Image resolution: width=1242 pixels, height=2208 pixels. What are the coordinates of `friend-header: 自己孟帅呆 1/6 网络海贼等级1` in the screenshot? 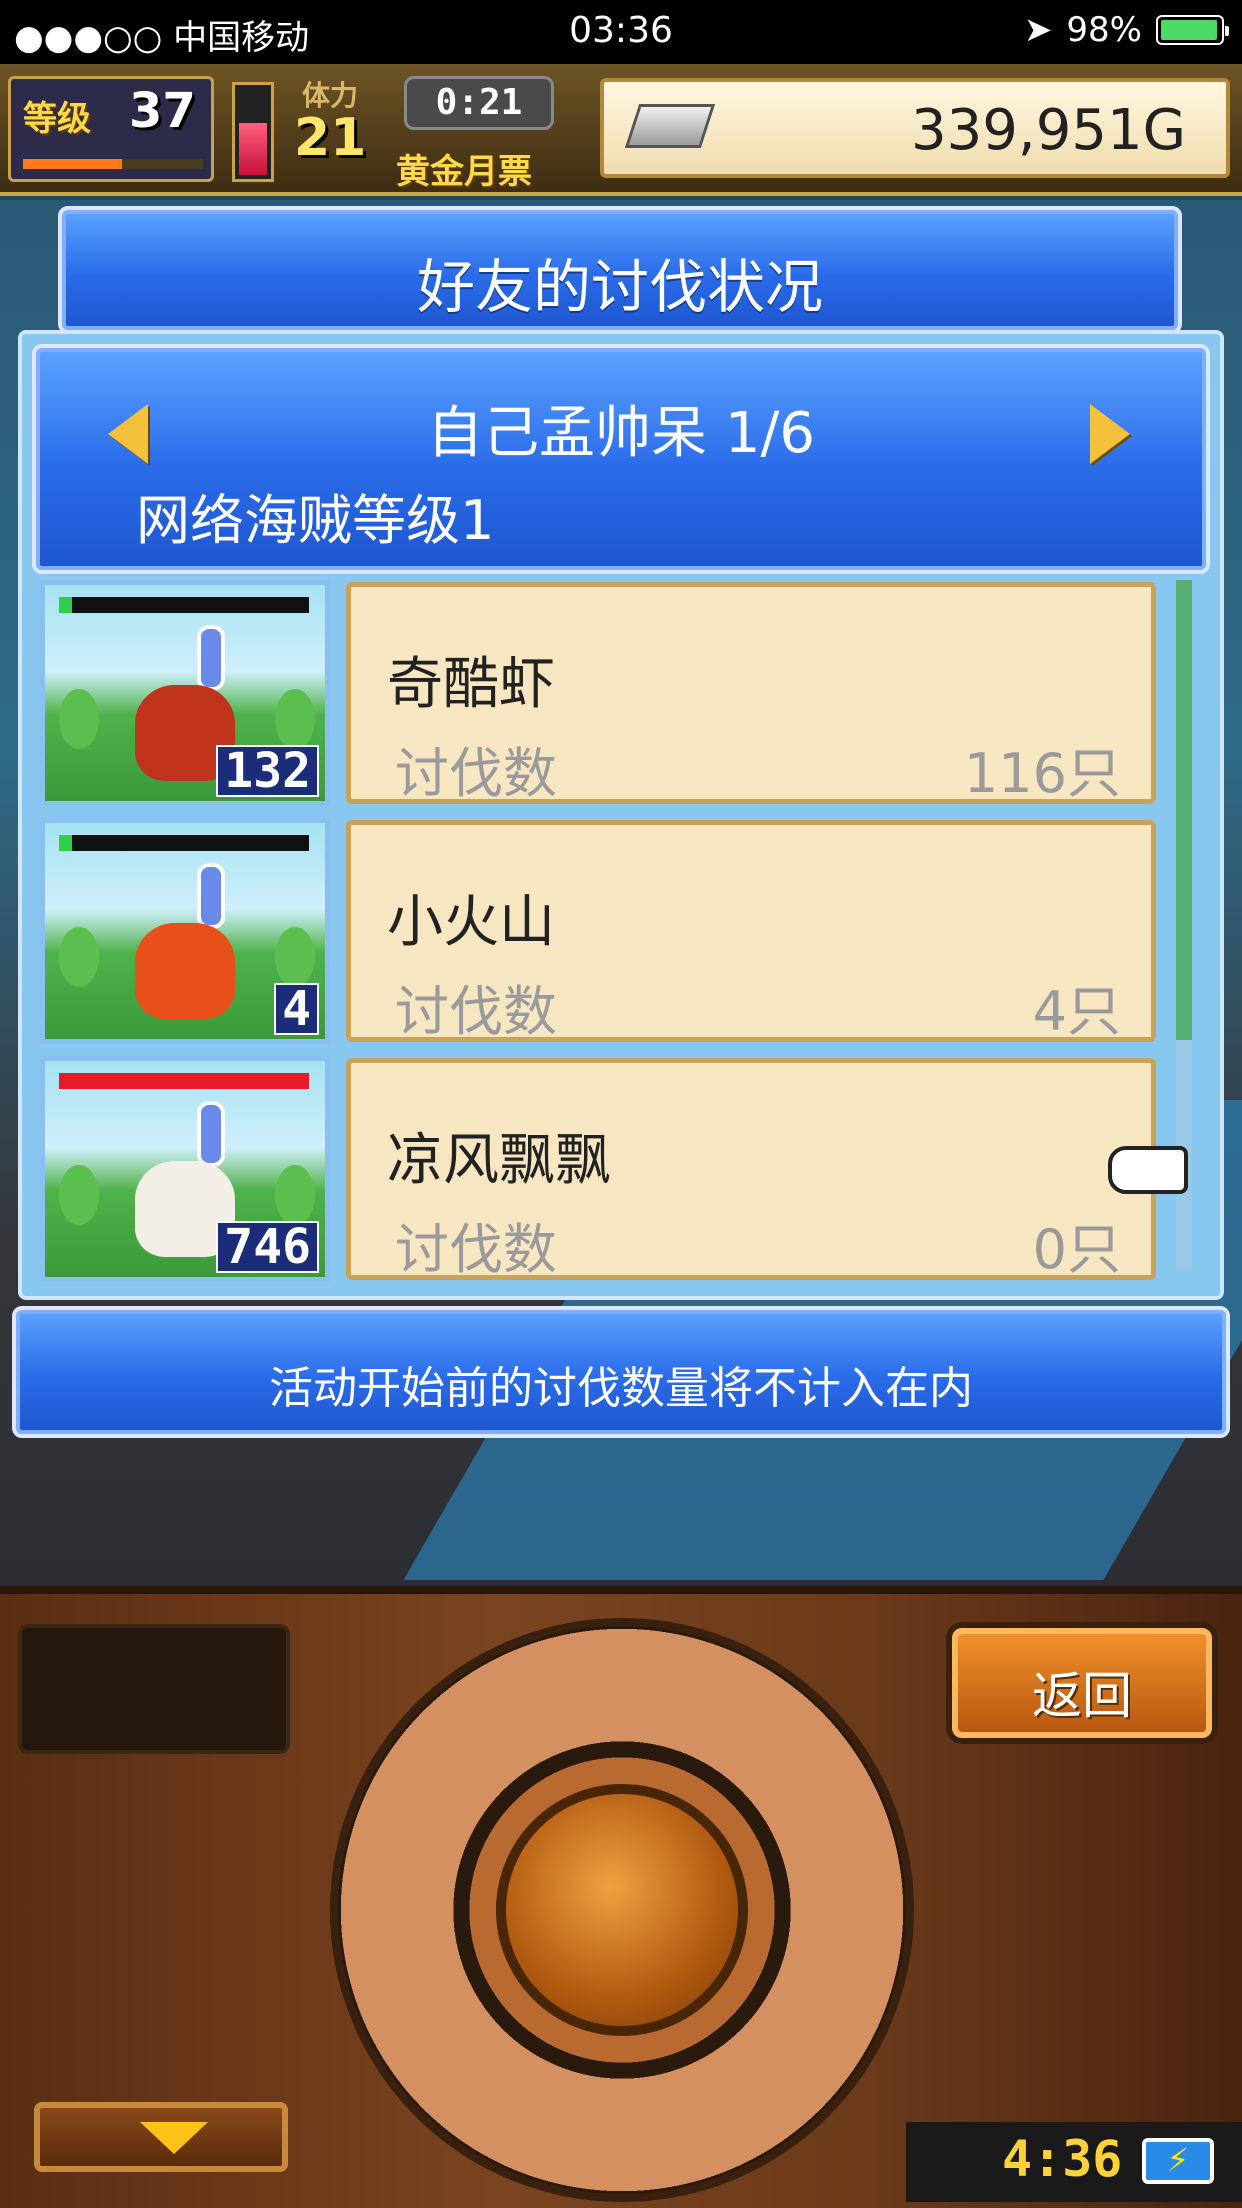 It's located at (621, 459).